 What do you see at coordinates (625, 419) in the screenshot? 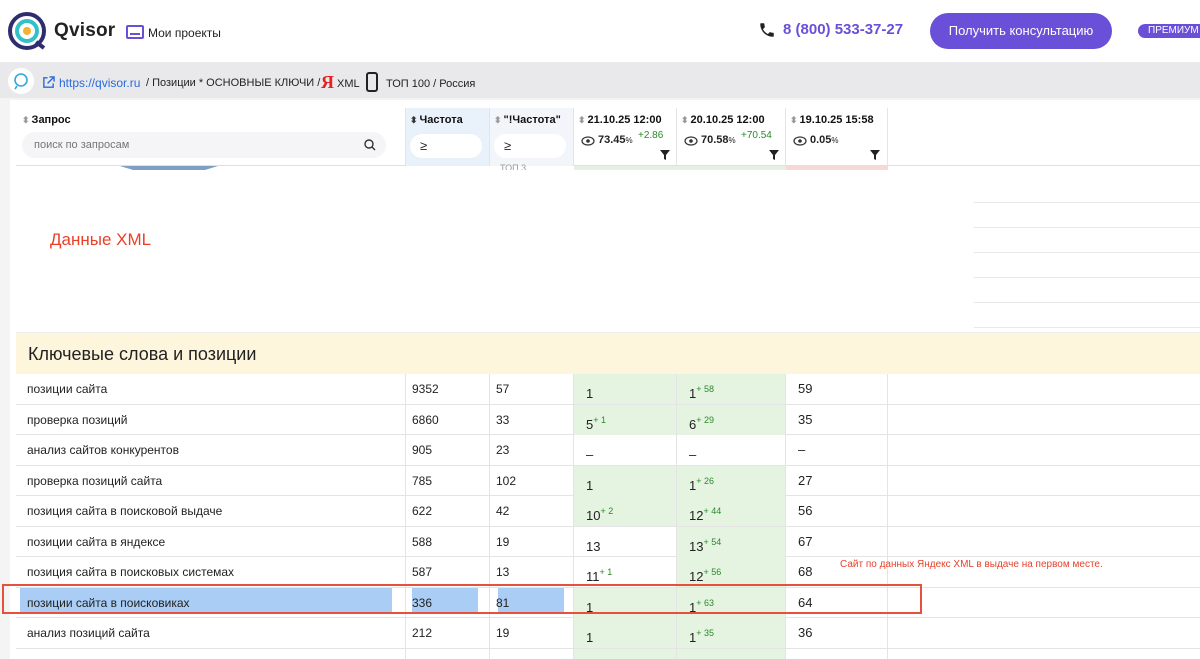
I see `position-cell-1: 5+ 1` at bounding box center [625, 419].